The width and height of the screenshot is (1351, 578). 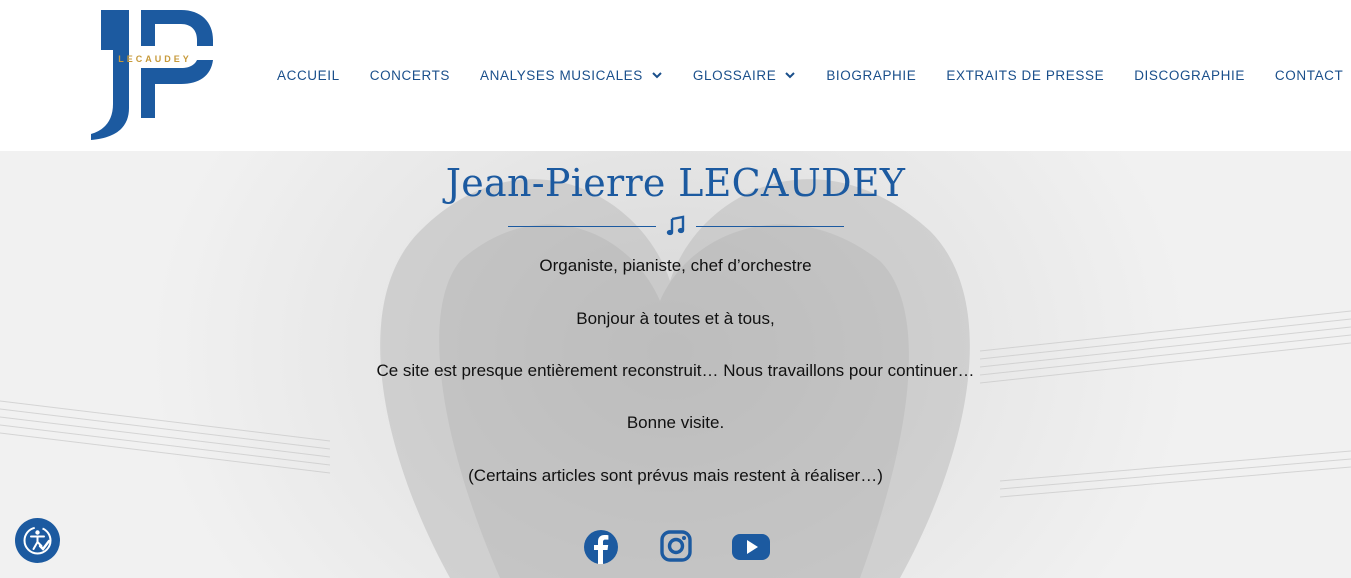 I want to click on nav-item-label: EXTRAITS DE PRESSE, so click(x=1025, y=75).